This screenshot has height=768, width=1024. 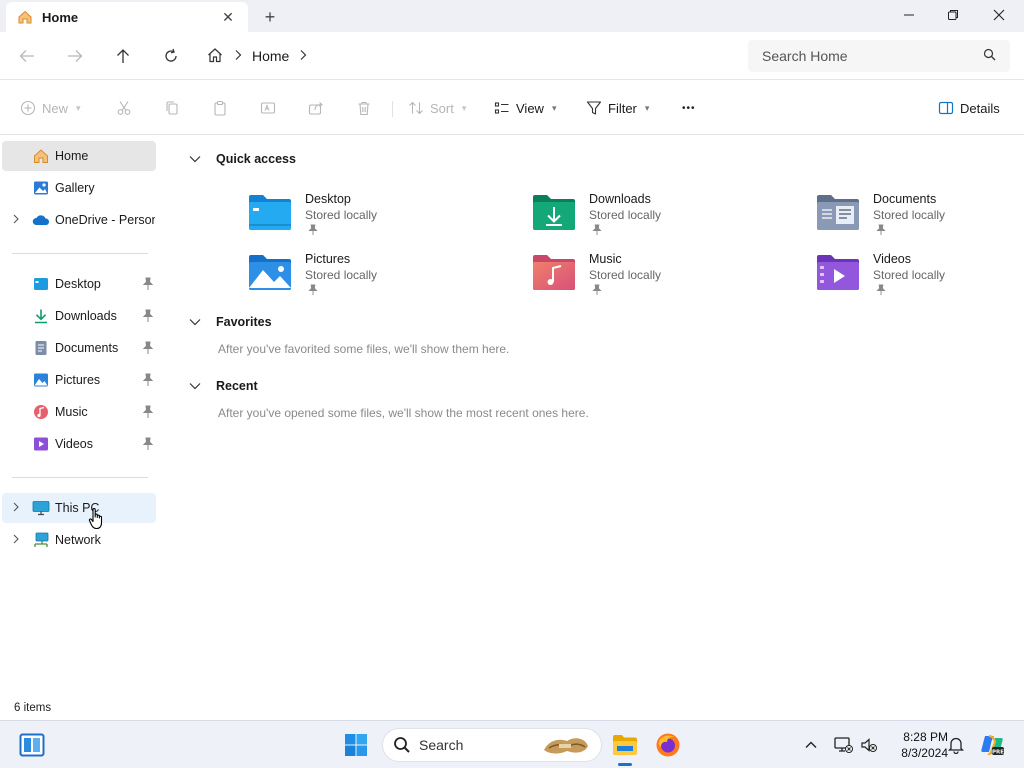 I want to click on paste-button, so click(x=220, y=108).